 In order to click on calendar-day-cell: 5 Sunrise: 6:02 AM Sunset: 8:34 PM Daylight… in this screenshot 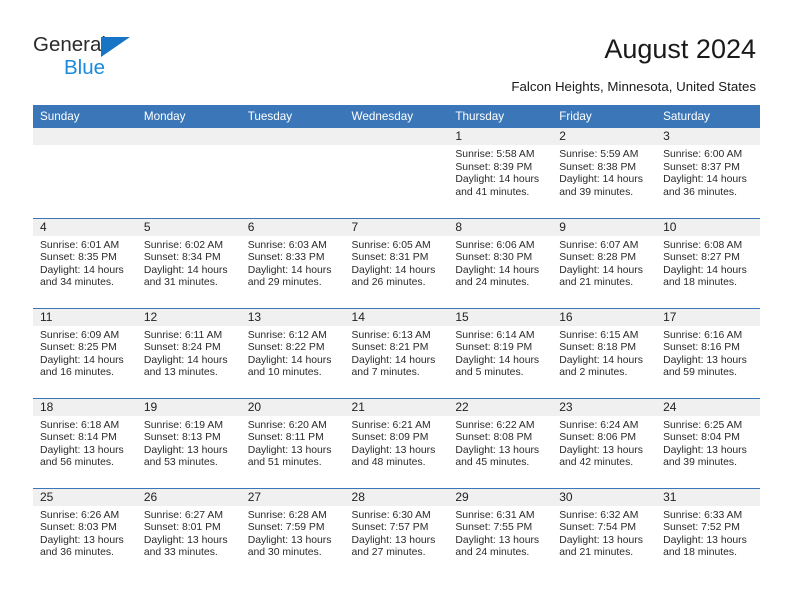, I will do `click(188, 262)`.